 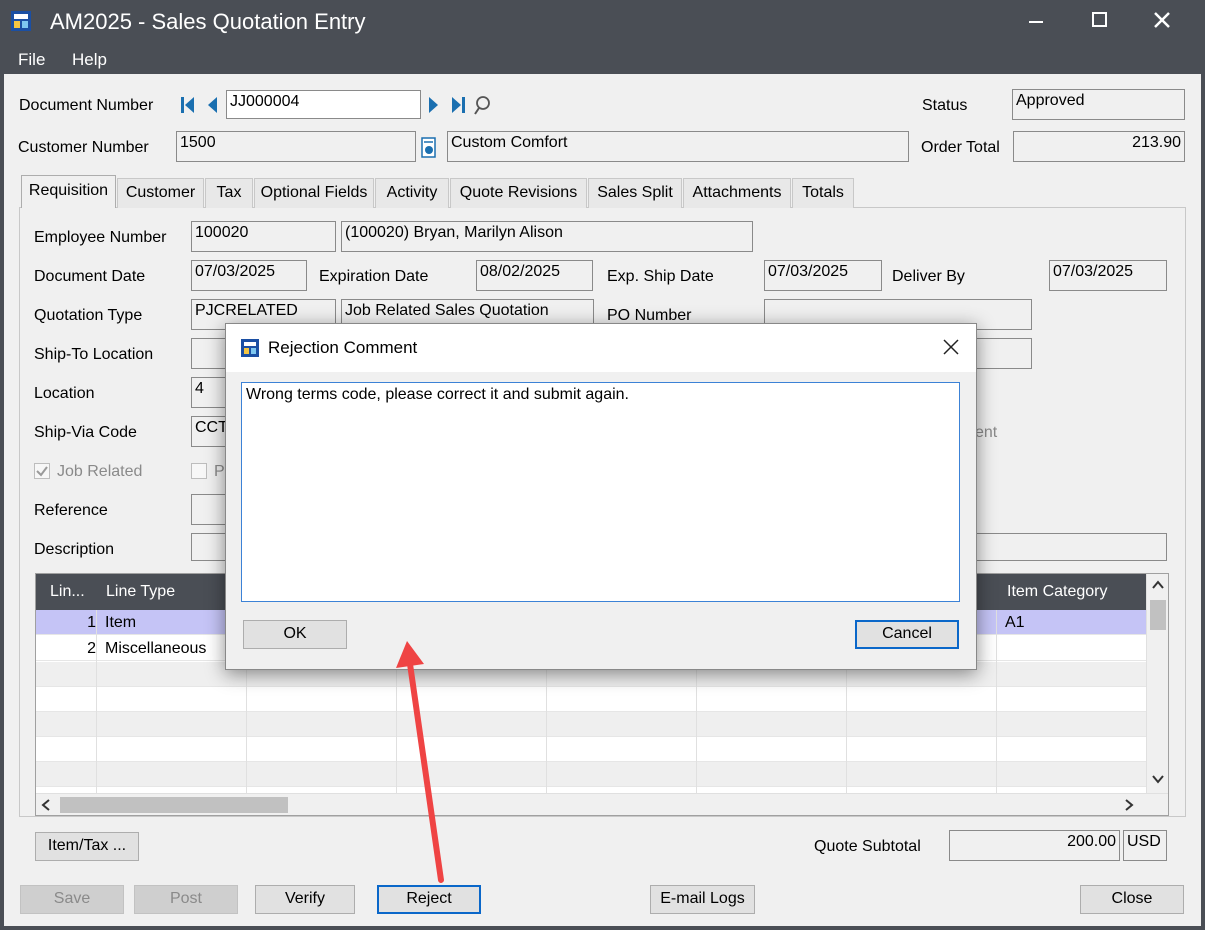 I want to click on customer-info-icon, so click(x=429, y=148).